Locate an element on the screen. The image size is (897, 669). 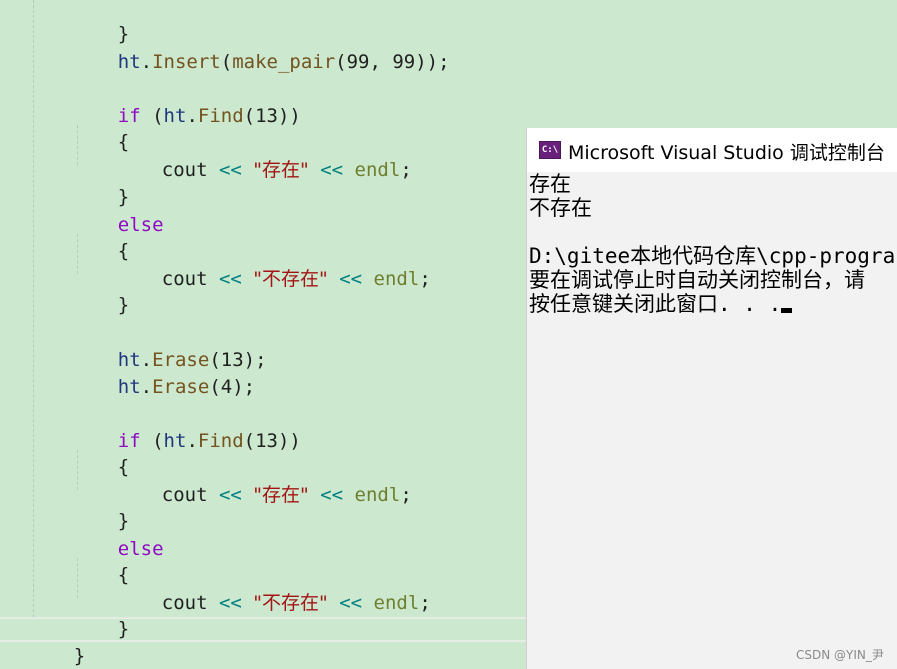
console-output-line: 要在调试停止时自动关闭控制台，请 is located at coordinates (697, 280).